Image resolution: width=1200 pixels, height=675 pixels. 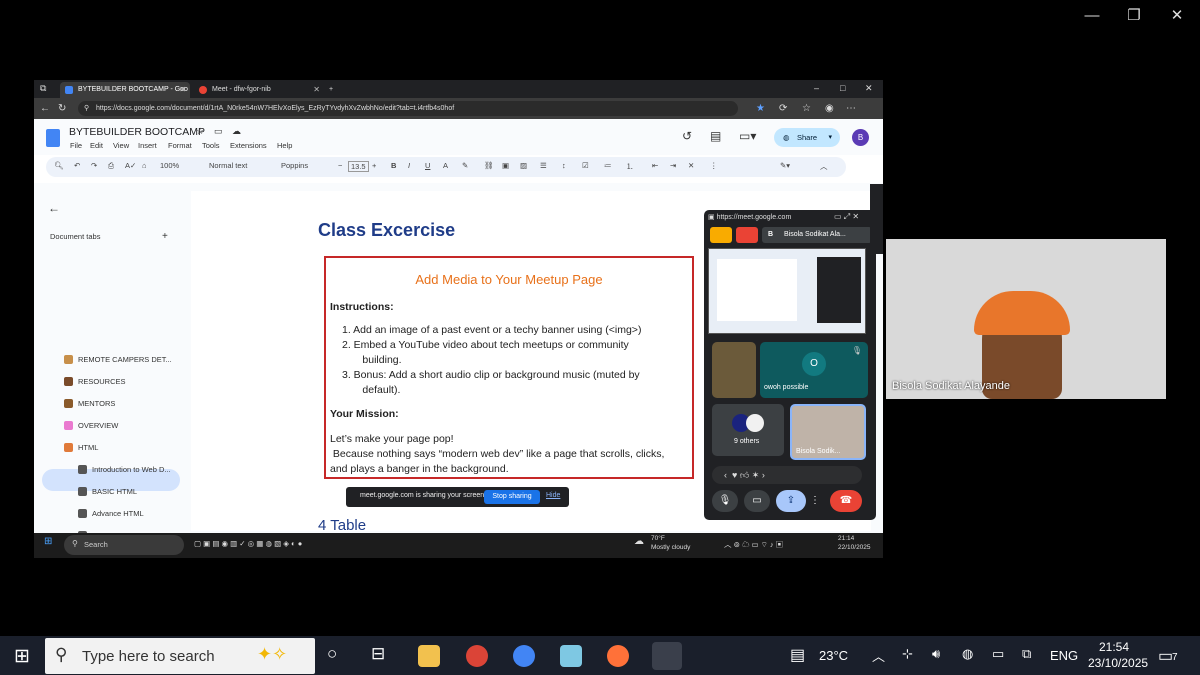 What do you see at coordinates (489, 165) in the screenshot?
I see `link-icon: ⛓` at bounding box center [489, 165].